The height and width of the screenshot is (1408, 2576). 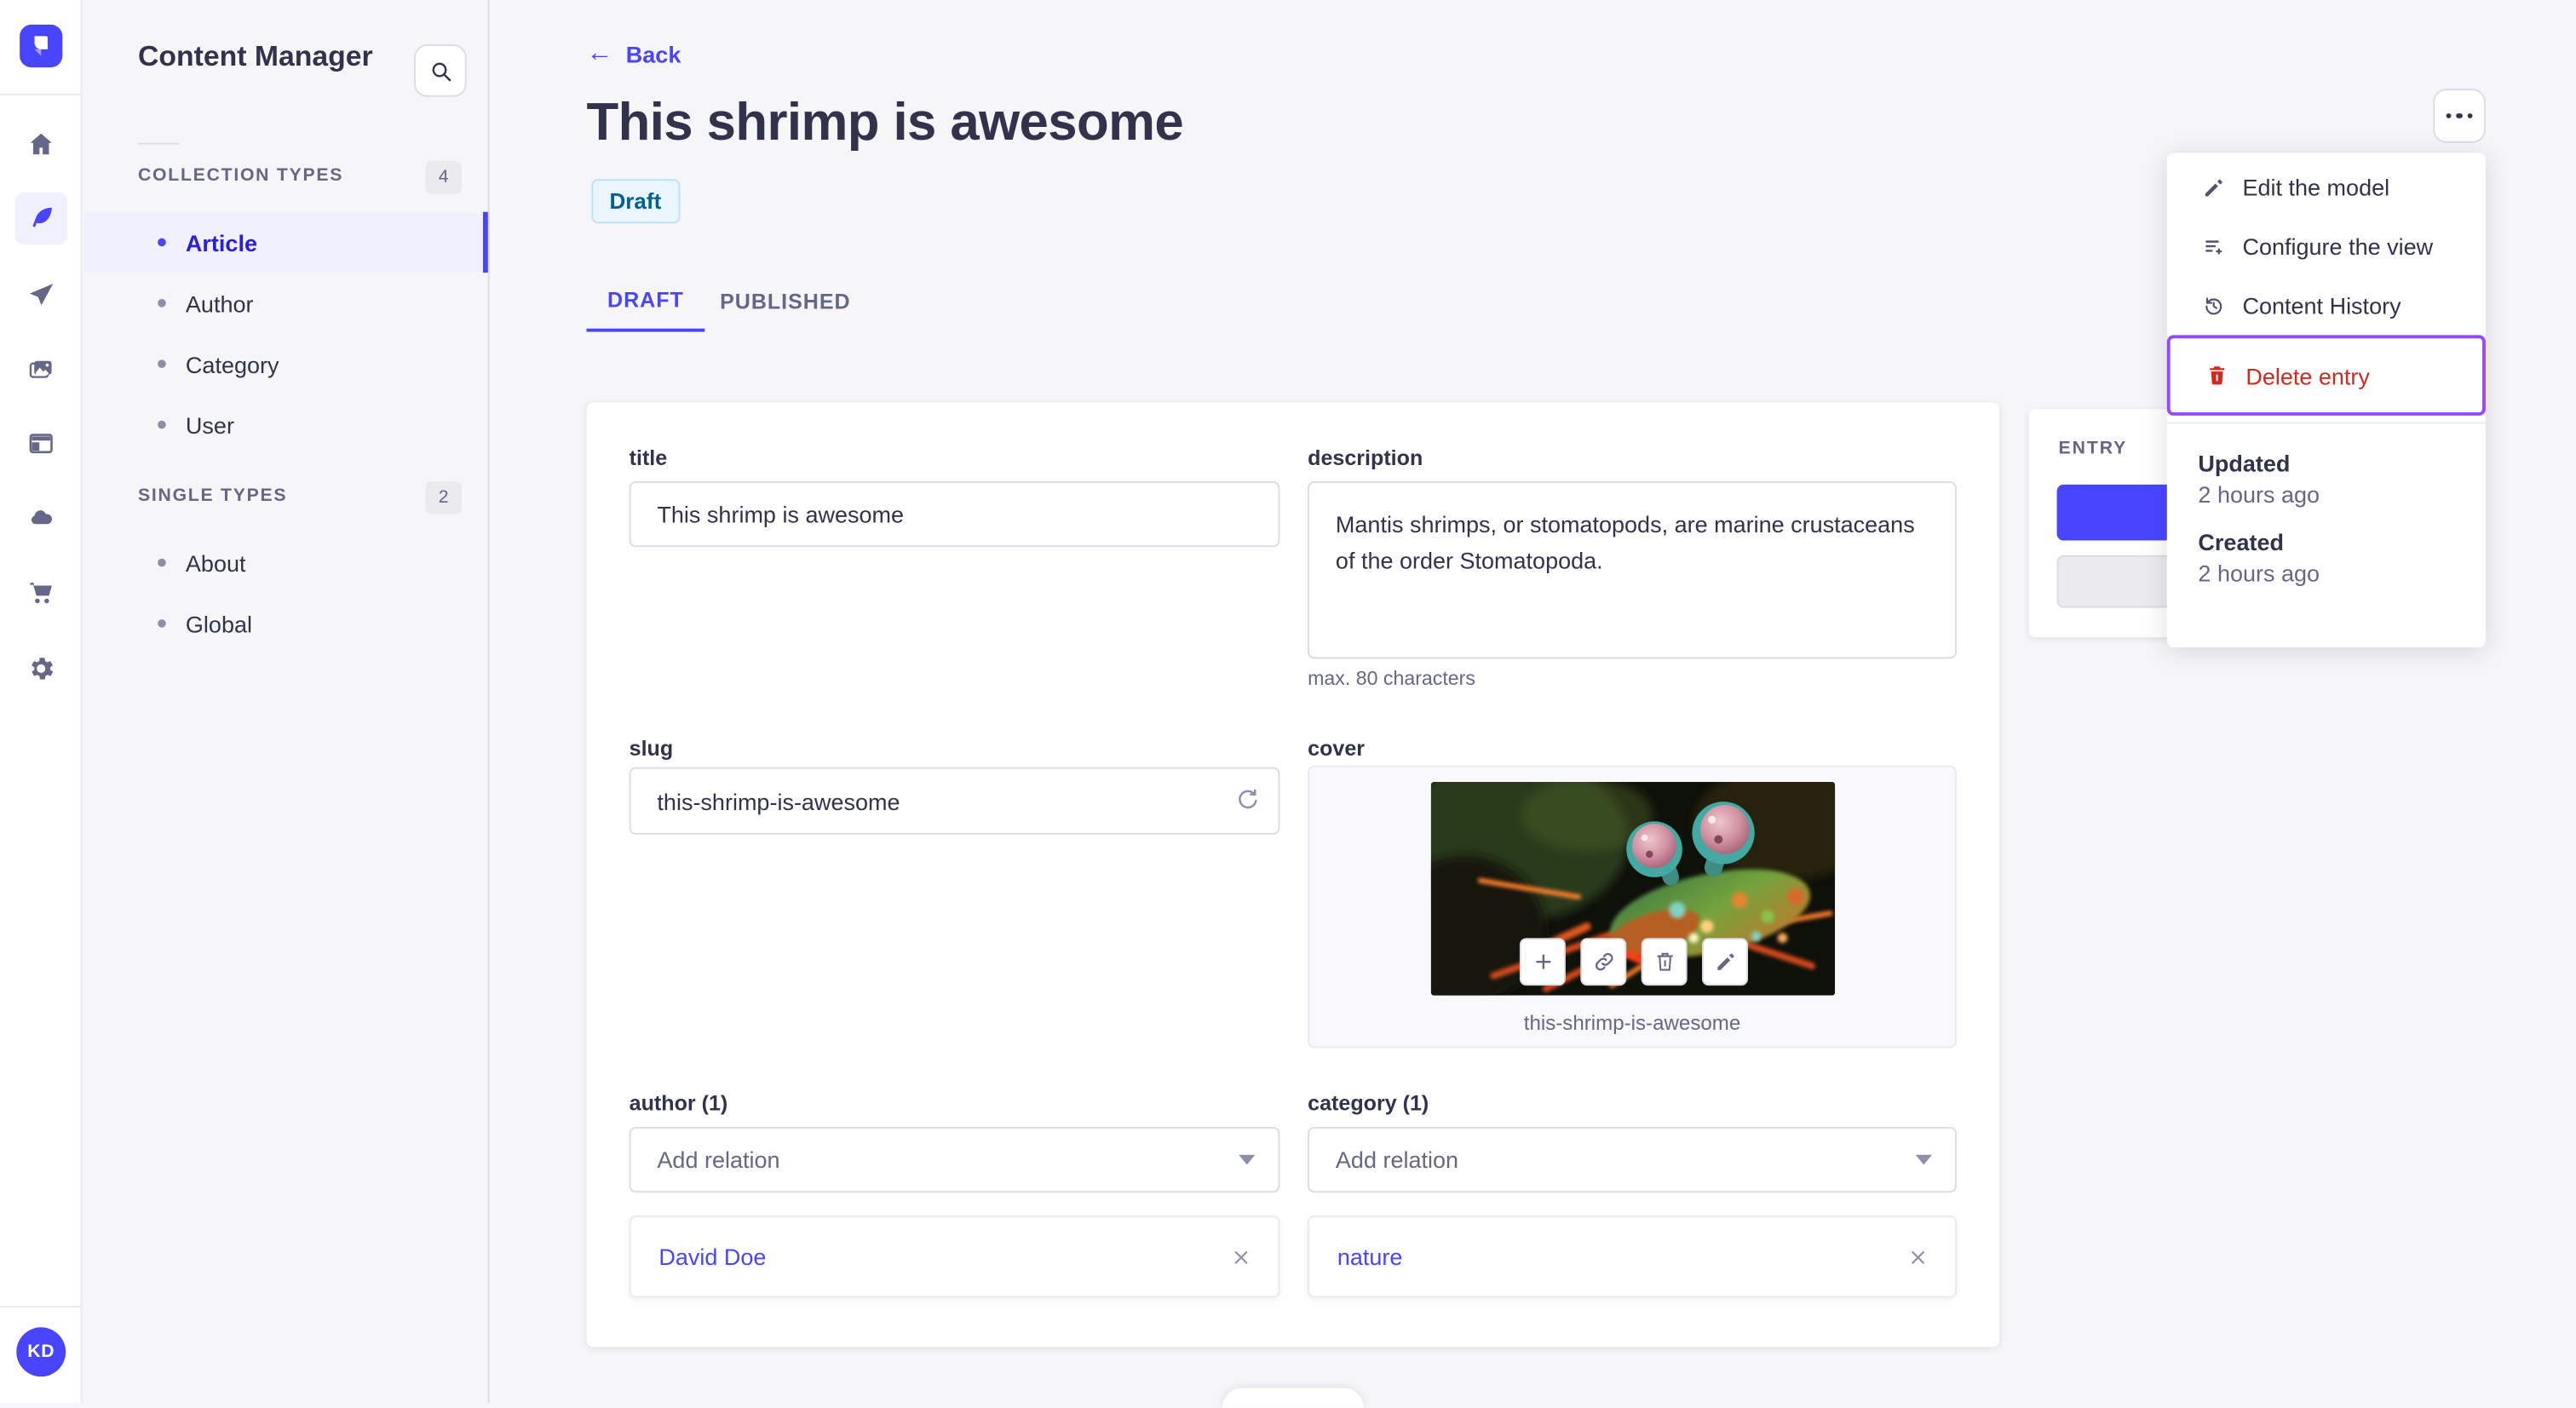 What do you see at coordinates (2326, 479) in the screenshot?
I see `meta-updated: Updated 2 hours ago` at bounding box center [2326, 479].